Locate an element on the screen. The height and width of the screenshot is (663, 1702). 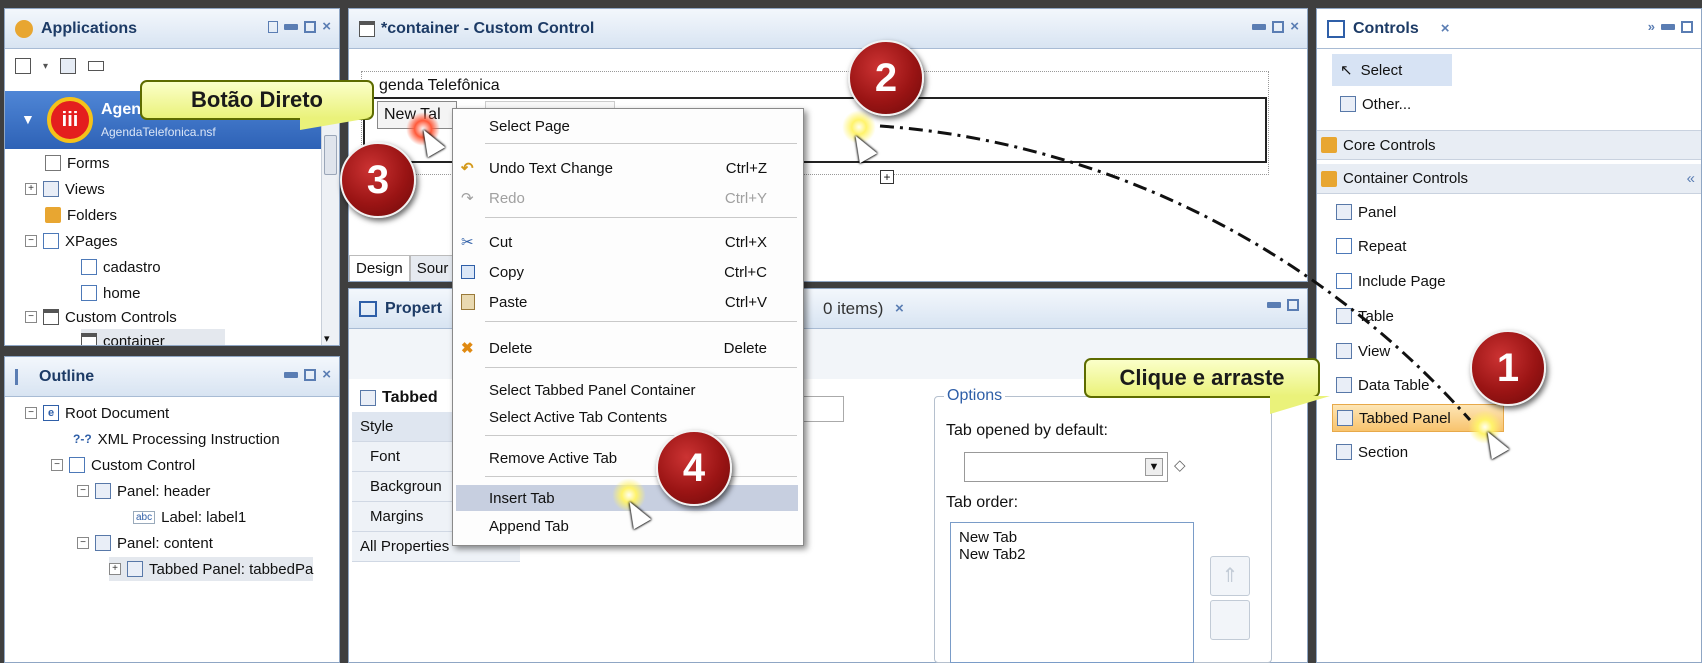
callout-direct-tail is located at coordinates (335, 124).